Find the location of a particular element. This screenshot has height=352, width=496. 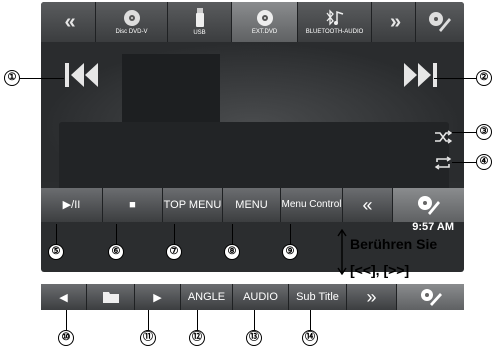

double-right-arrow-icon: » is located at coordinates (395, 21).